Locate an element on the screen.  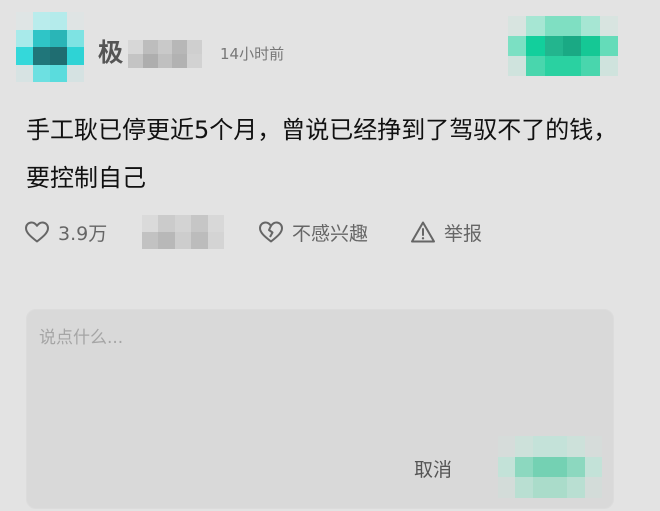
share-button is located at coordinates (183, 232).